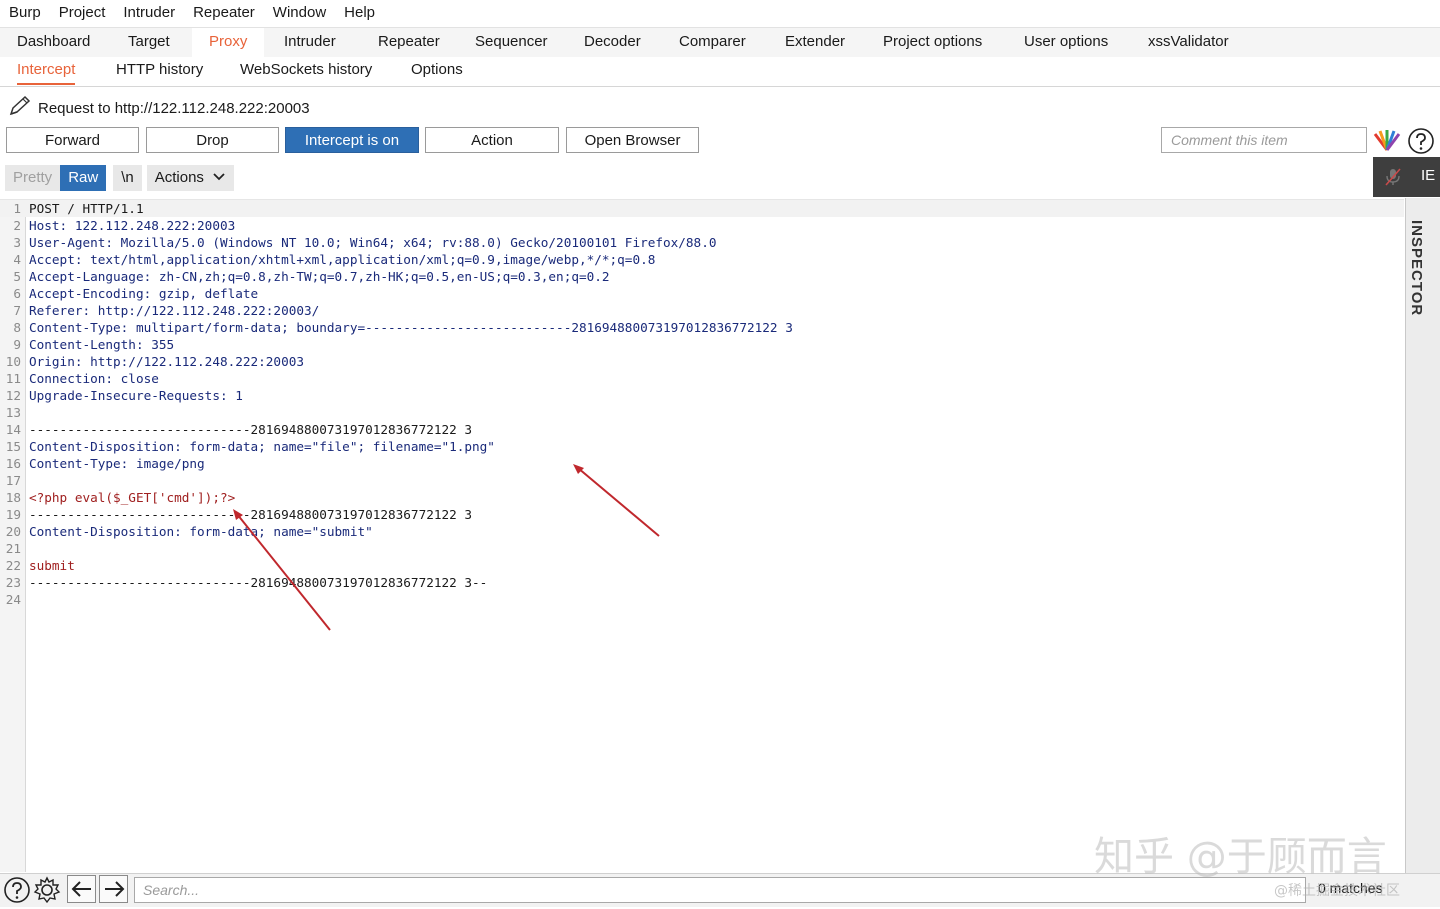  Describe the element at coordinates (17, 892) in the screenshot. I see `help-icon` at that location.